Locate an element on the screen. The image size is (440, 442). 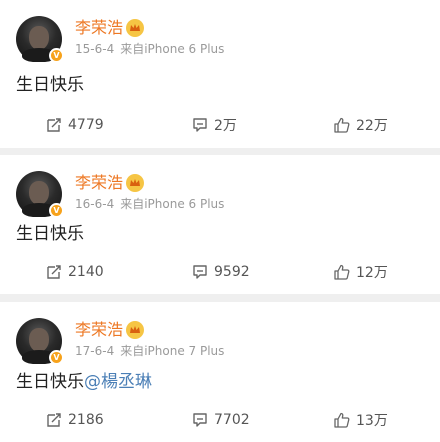
comment-count: 9592 is located at coordinates (232, 272).